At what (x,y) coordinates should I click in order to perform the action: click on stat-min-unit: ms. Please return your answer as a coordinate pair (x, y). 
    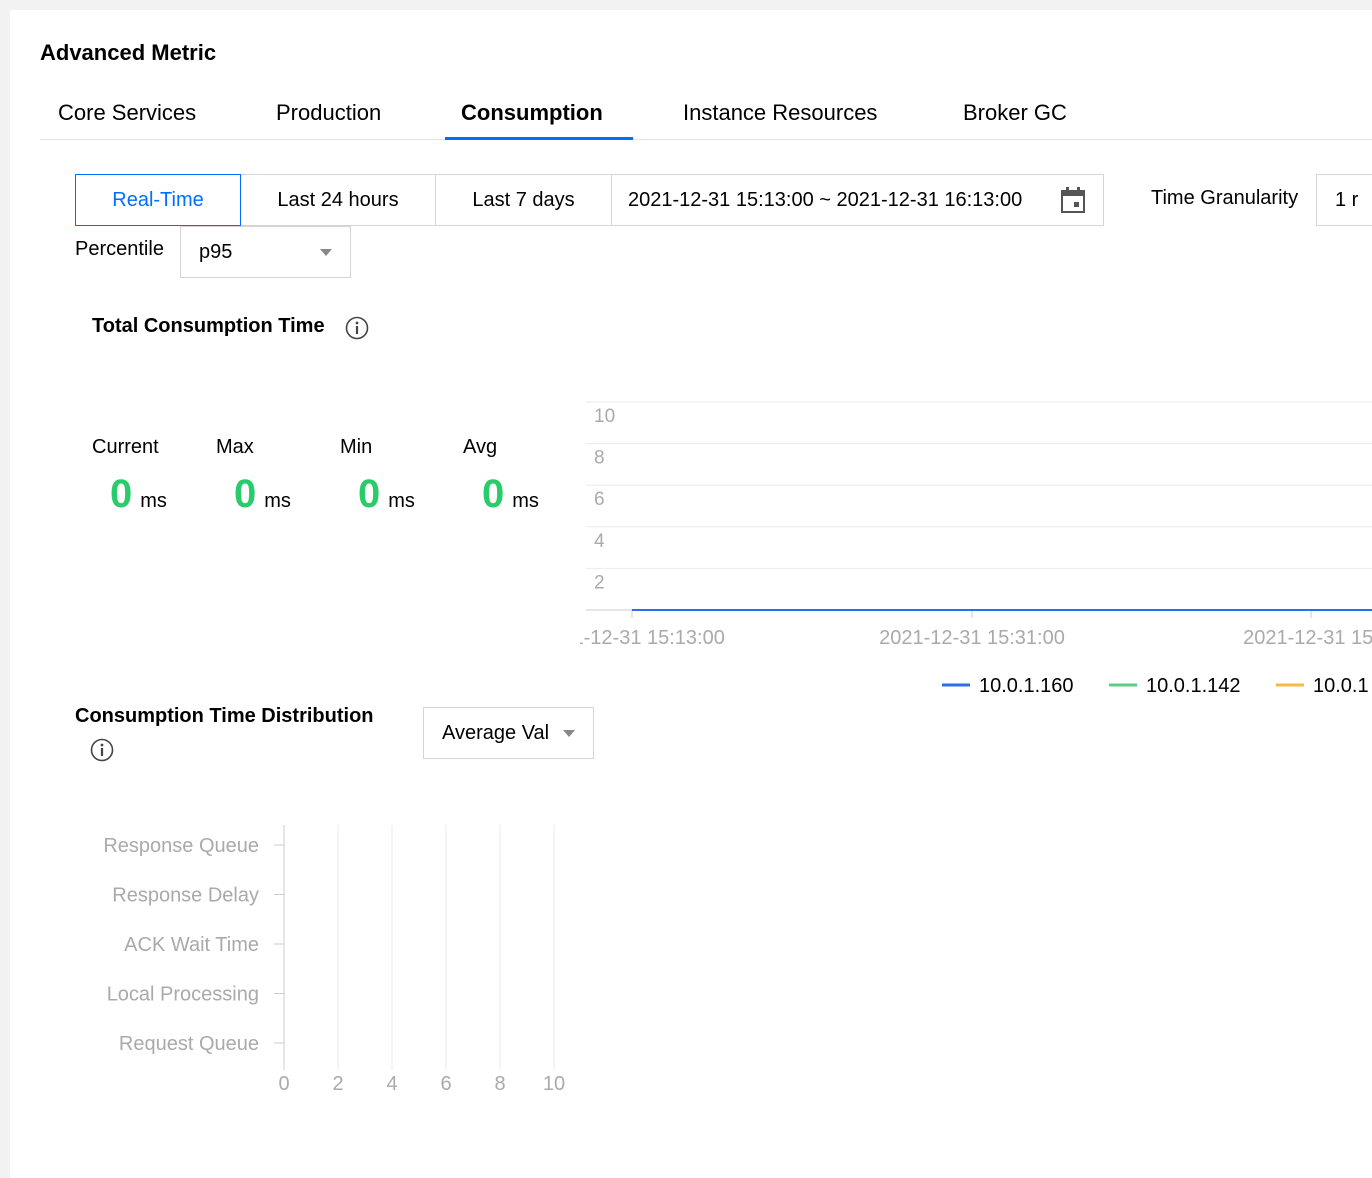
    Looking at the image, I should click on (401, 501).